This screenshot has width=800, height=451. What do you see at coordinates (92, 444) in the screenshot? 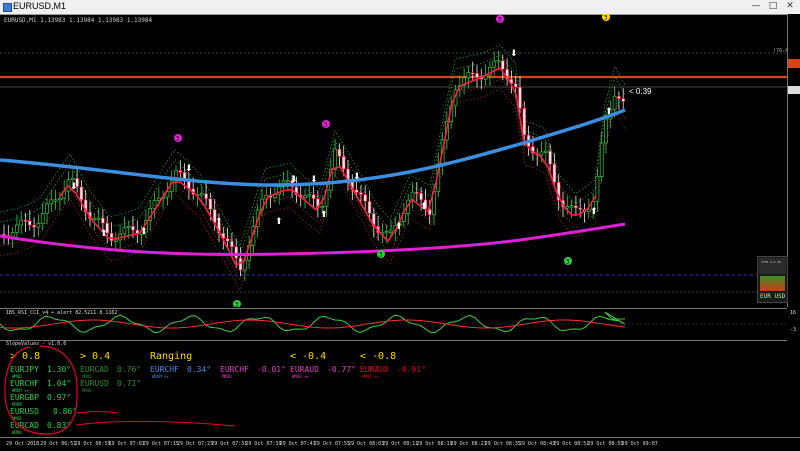
I see `time-tick: 29 Oct 06:59` at bounding box center [92, 444].